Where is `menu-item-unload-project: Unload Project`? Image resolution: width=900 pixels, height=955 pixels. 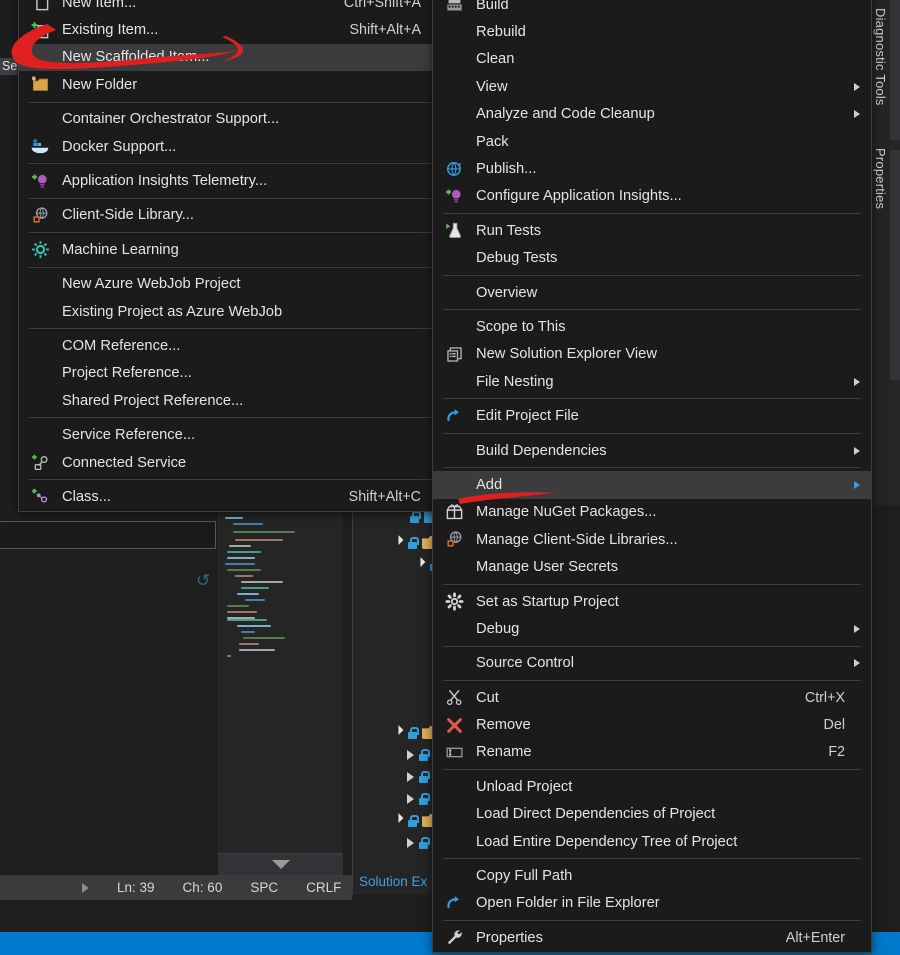
menu-item-unload-project: Unload Project is located at coordinates (652, 786).